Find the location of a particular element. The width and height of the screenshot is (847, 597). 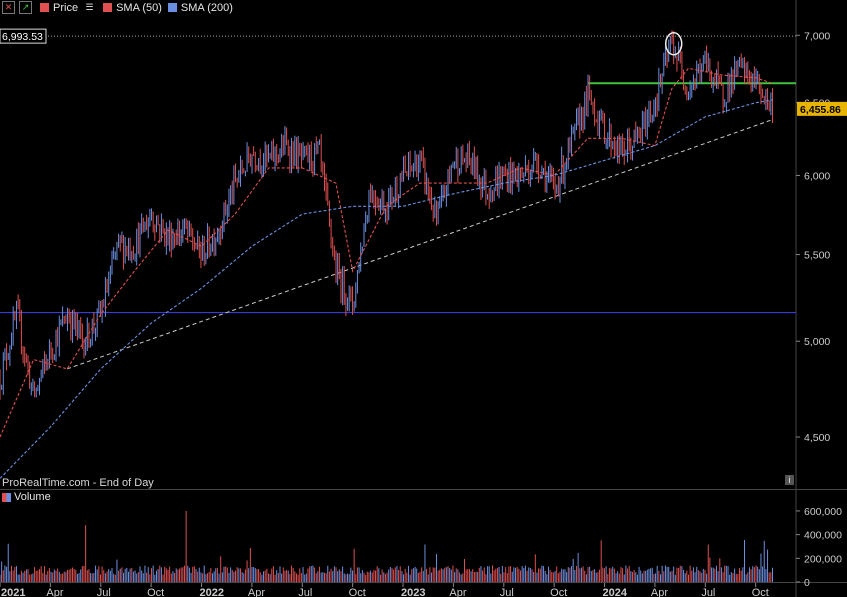

y-tick-label: 6,000 is located at coordinates (817, 176).